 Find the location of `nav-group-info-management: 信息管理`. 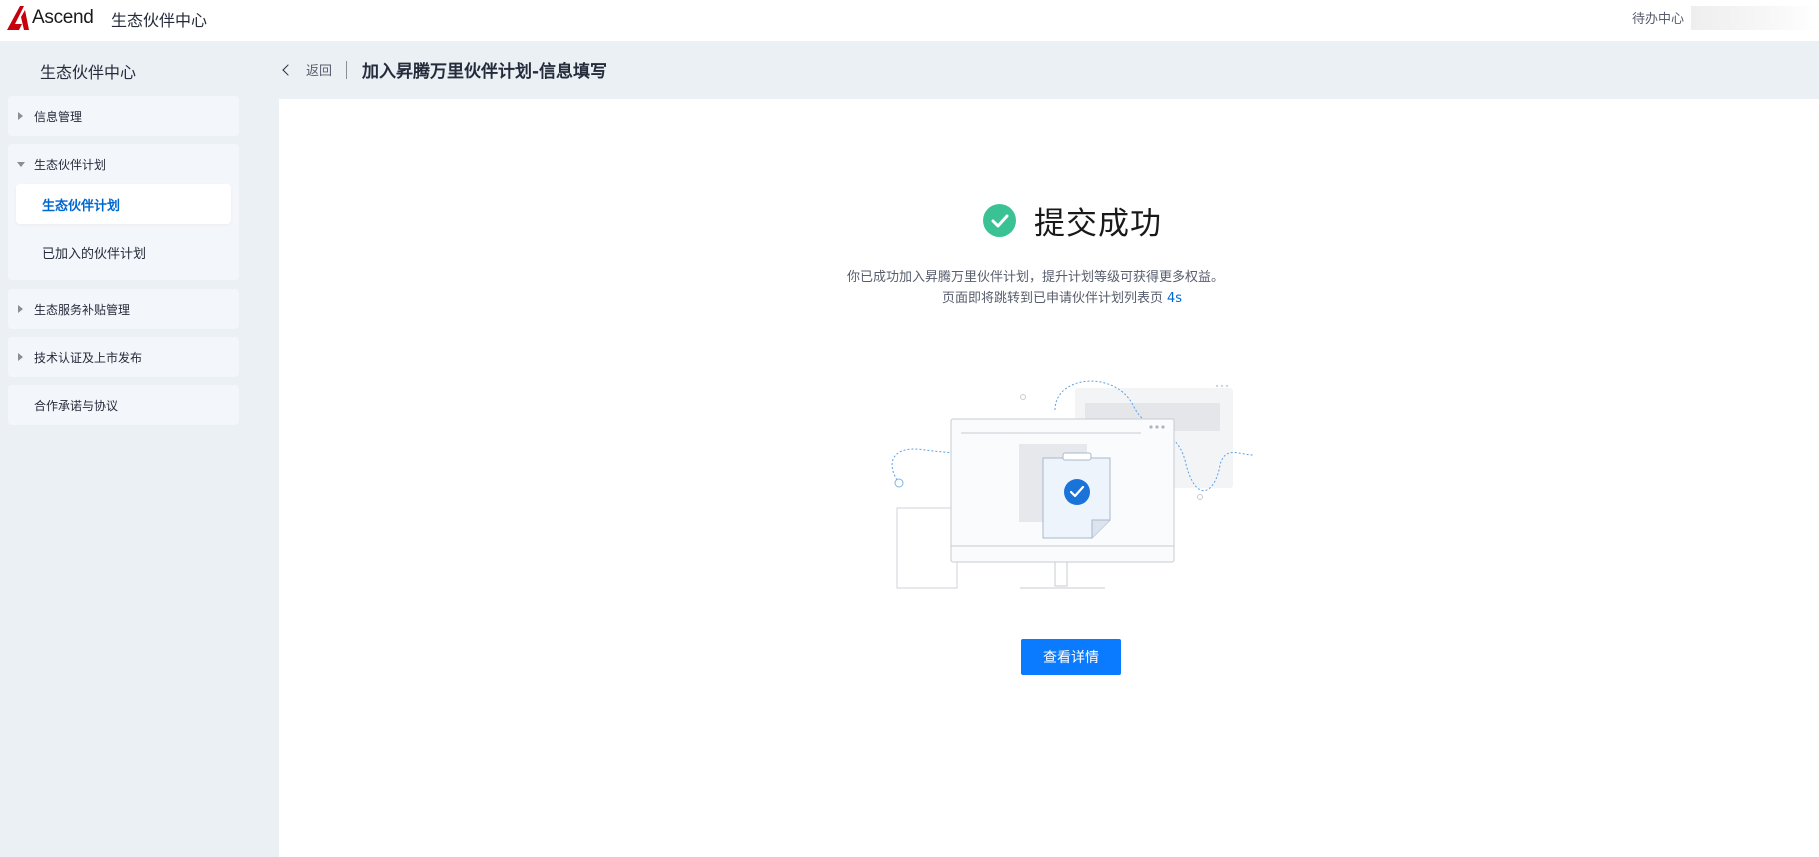

nav-group-info-management: 信息管理 is located at coordinates (123, 116).